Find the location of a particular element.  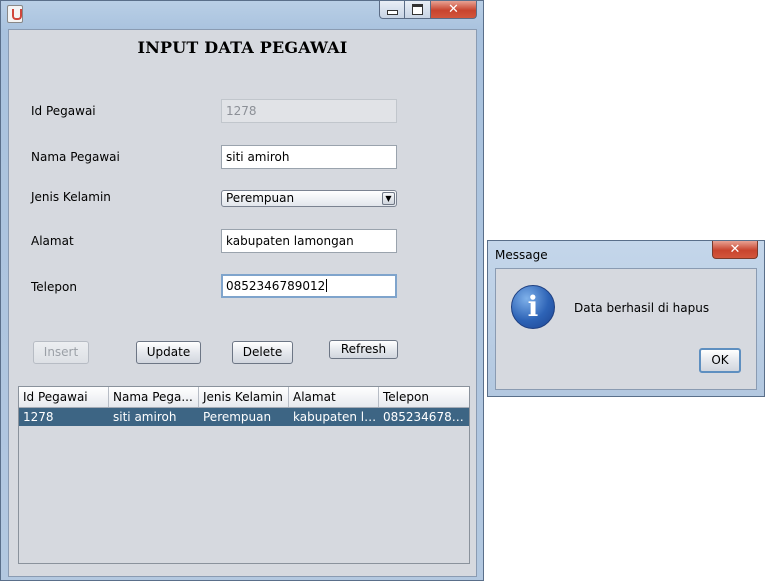

dialog-close-button: ✕ is located at coordinates (735, 250).